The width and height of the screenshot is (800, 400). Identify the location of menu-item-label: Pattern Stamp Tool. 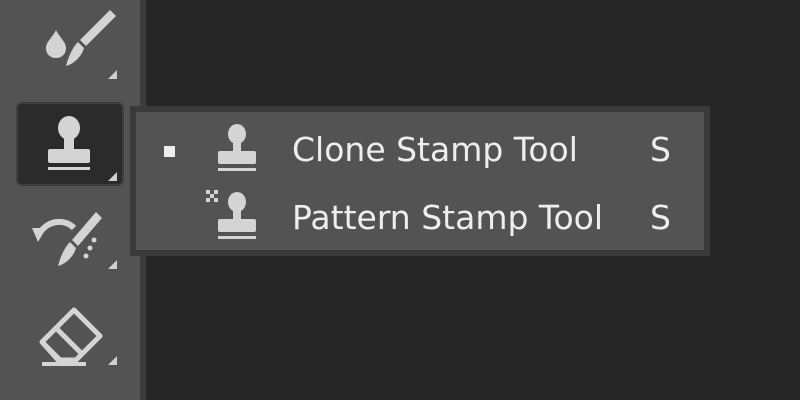
(448, 217).